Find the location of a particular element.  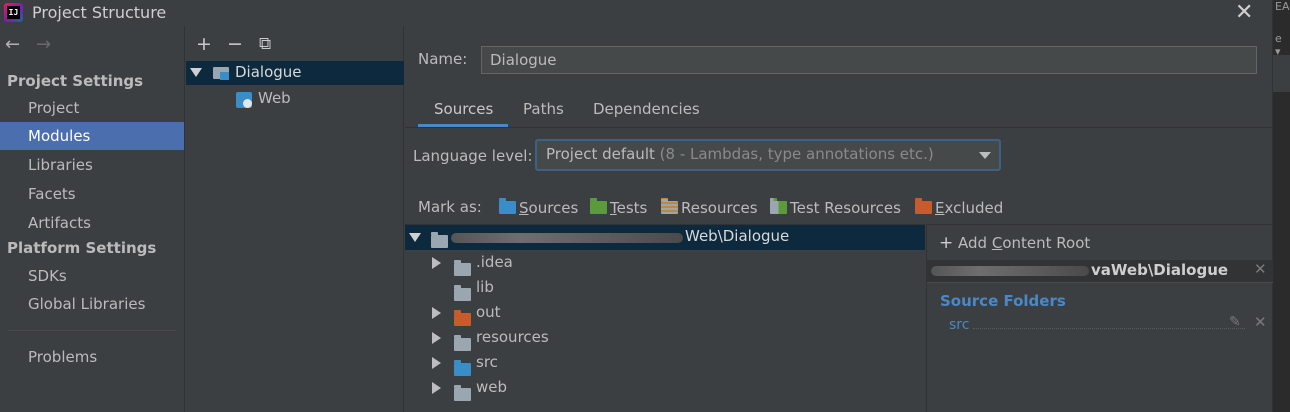

language-level-label: Language level: is located at coordinates (473, 156).